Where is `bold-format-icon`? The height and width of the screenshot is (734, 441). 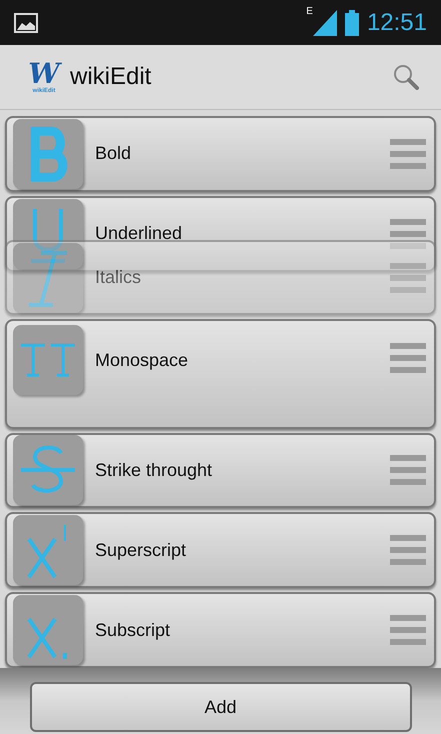
bold-format-icon is located at coordinates (48, 153).